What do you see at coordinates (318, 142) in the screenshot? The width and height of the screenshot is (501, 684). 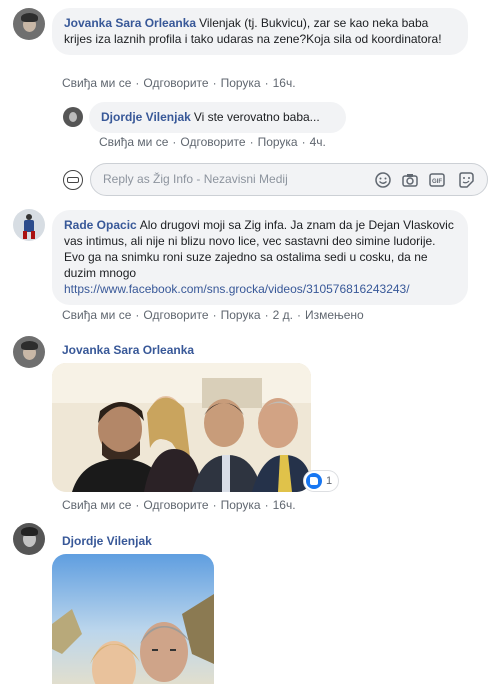 I see `timestamp: 4ч.` at bounding box center [318, 142].